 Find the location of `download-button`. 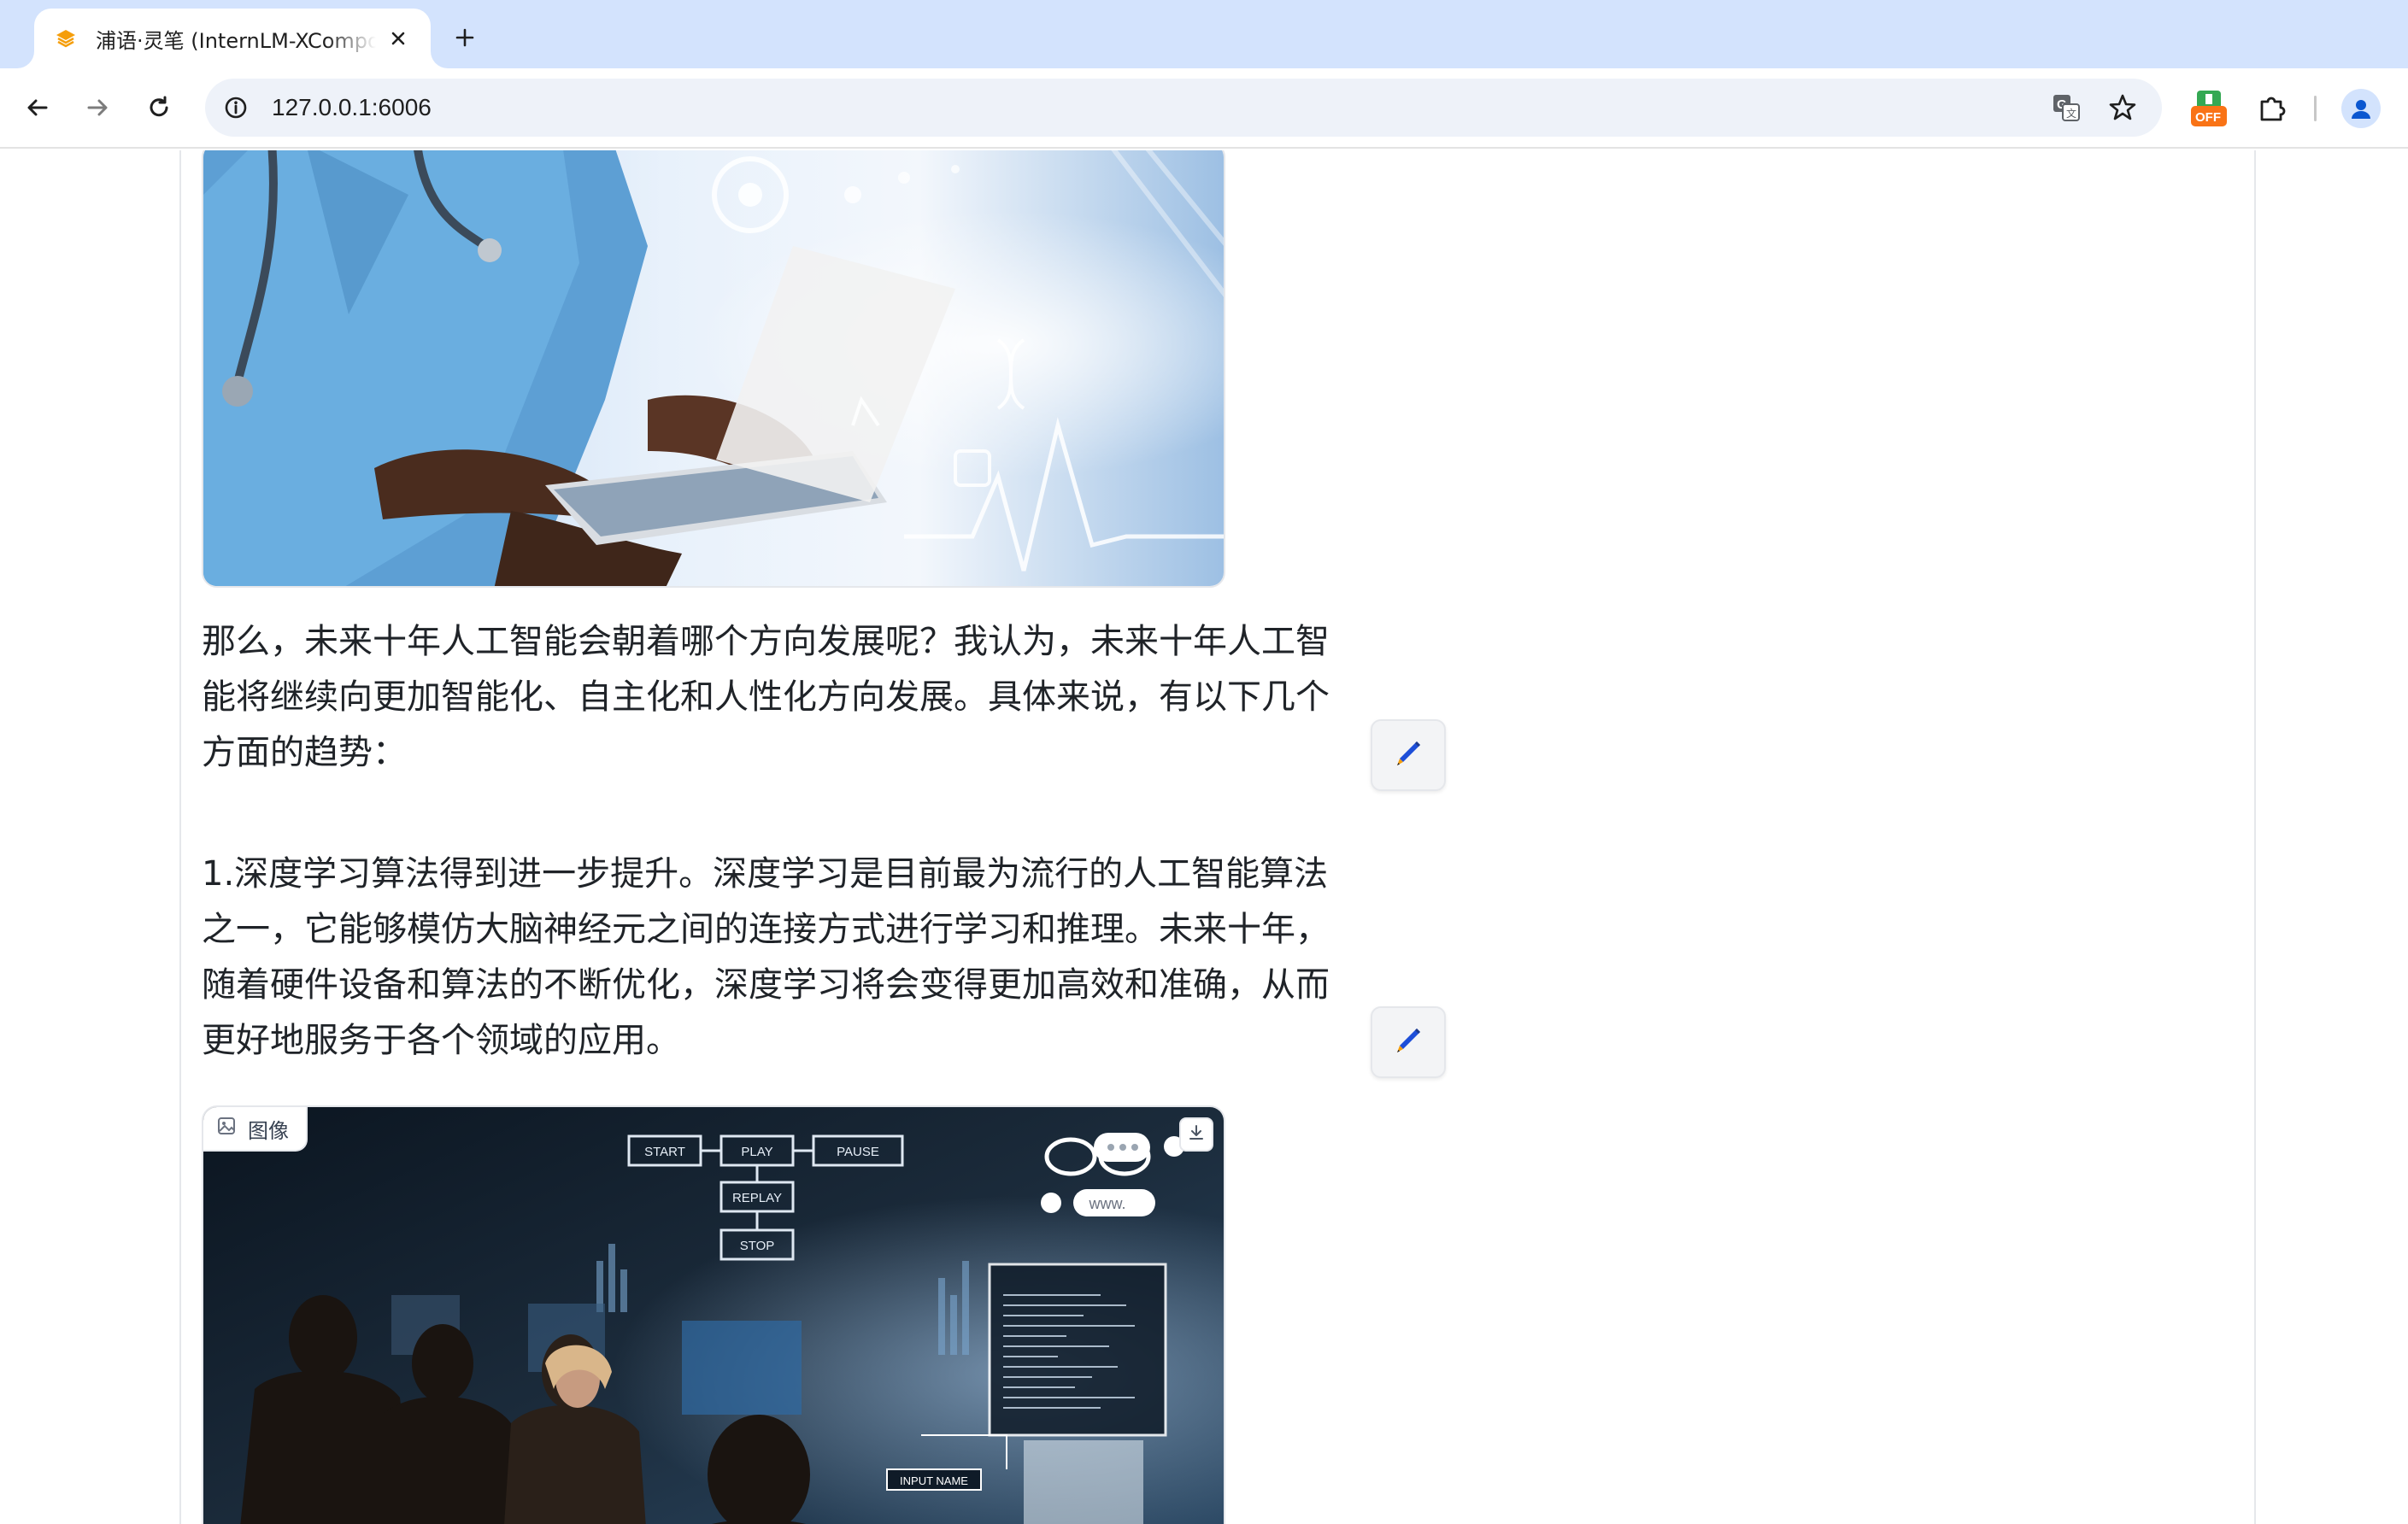

download-button is located at coordinates (1196, 1134).